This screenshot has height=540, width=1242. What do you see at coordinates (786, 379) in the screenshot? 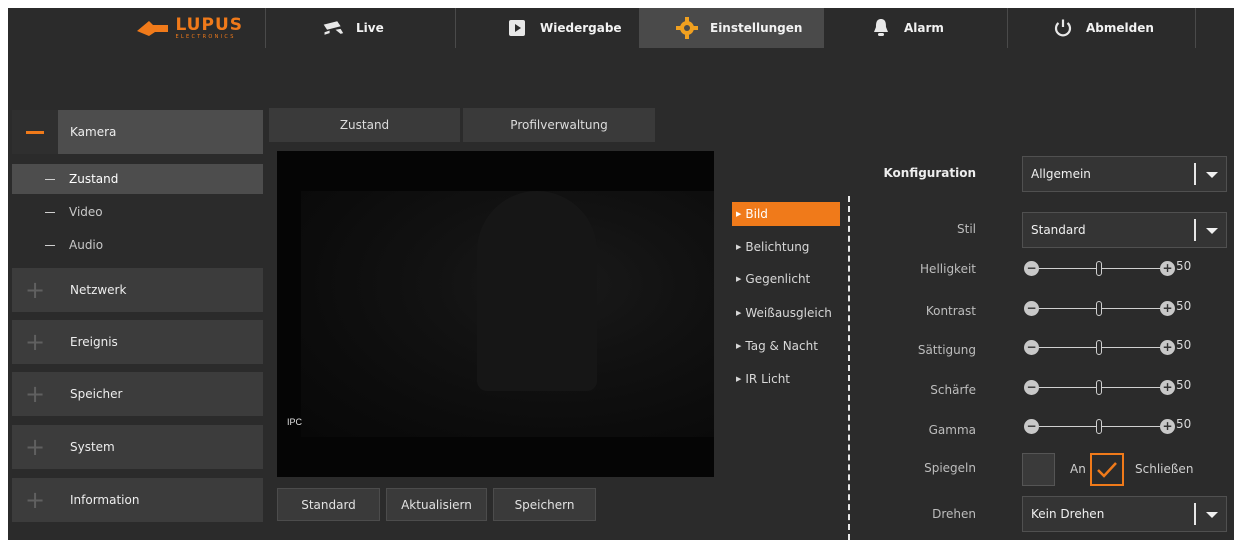
I see `menu-item-ir-licht: ▶ IR Licht` at bounding box center [786, 379].